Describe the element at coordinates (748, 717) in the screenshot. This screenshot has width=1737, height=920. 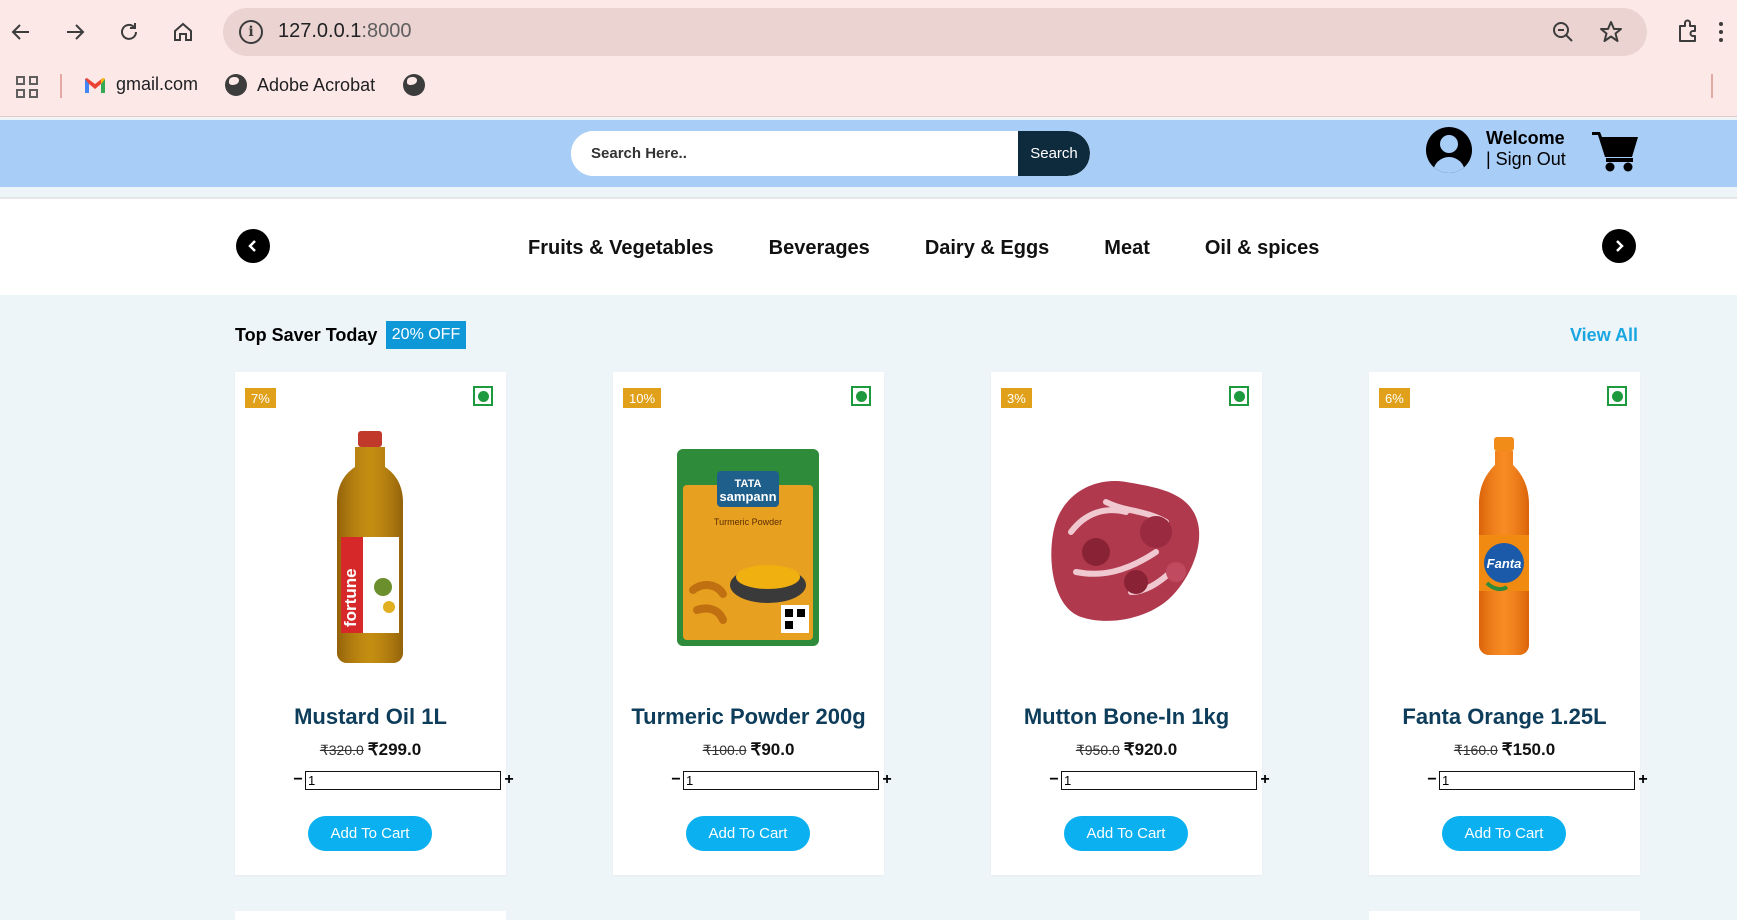
I see `product-name: Turmeric Powder 200g` at that location.